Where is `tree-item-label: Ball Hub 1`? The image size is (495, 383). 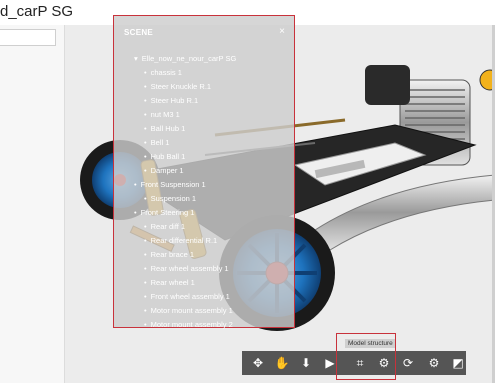 tree-item-label: Ball Hub 1 is located at coordinates (168, 128).